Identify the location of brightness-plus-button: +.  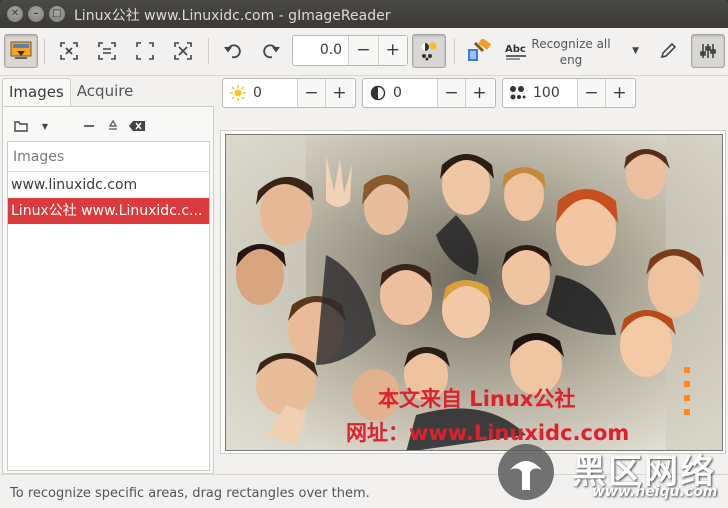
(339, 93).